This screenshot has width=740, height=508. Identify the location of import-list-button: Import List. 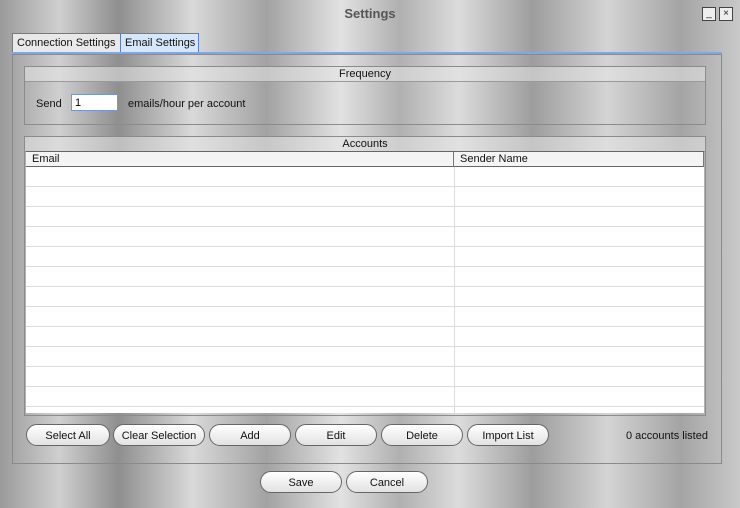
(508, 435).